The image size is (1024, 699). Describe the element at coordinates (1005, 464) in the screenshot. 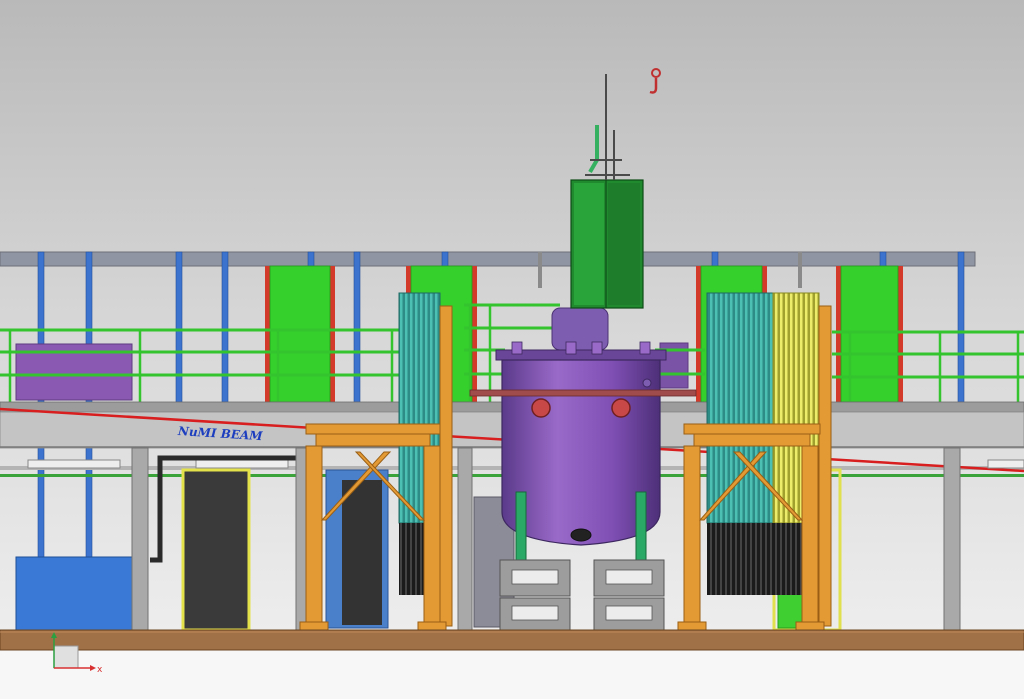

I see `white-lintel-right` at that location.